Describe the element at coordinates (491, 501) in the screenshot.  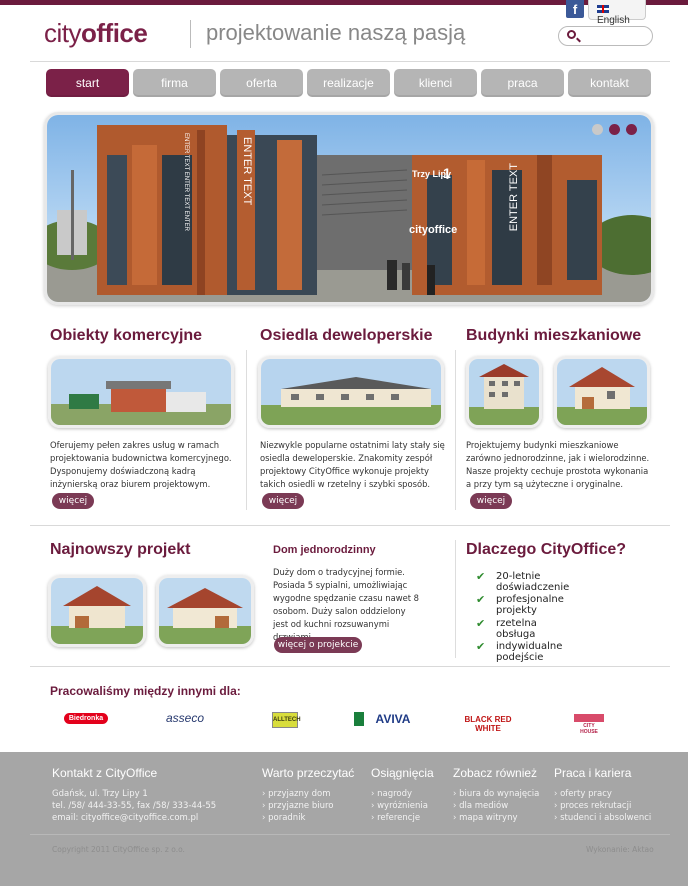
I see `residential-more-button: więcej` at that location.